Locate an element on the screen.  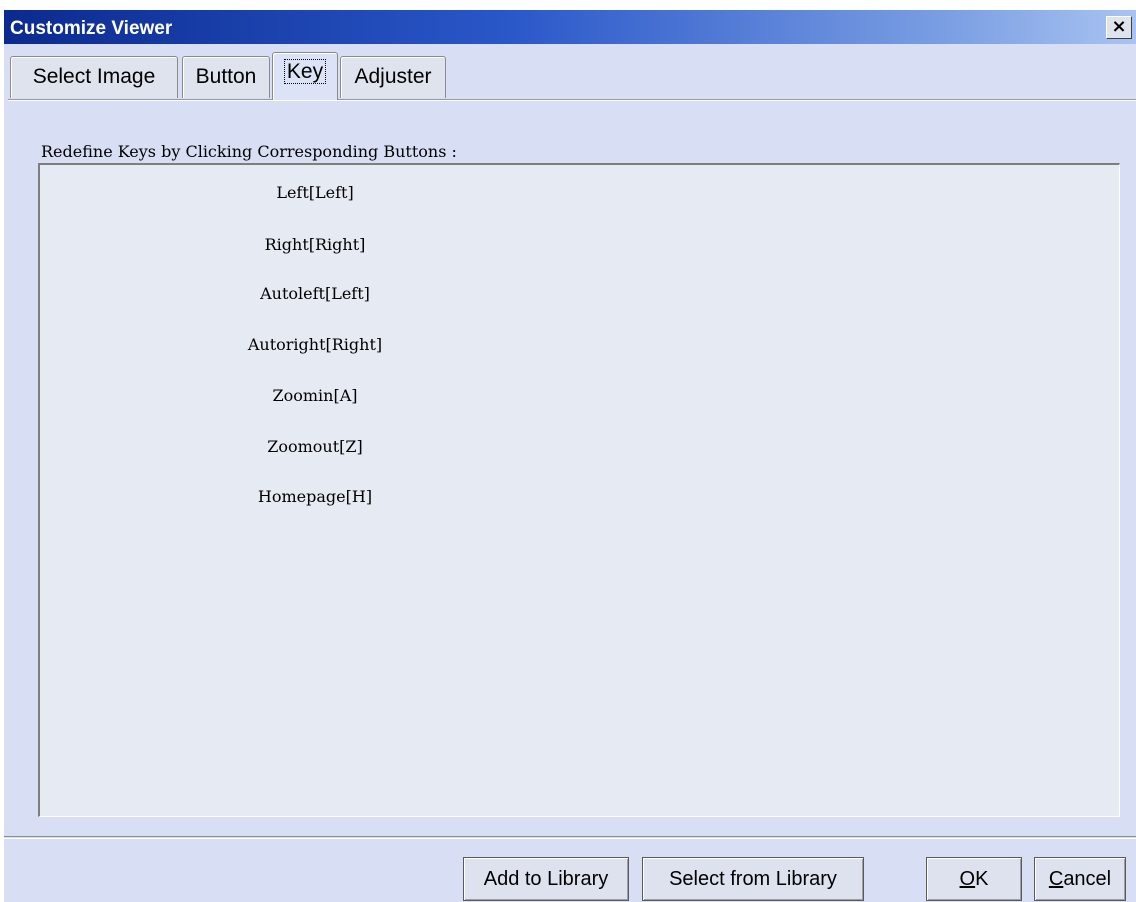
key-button-autoright: Autoright[Right] is located at coordinates (315, 344).